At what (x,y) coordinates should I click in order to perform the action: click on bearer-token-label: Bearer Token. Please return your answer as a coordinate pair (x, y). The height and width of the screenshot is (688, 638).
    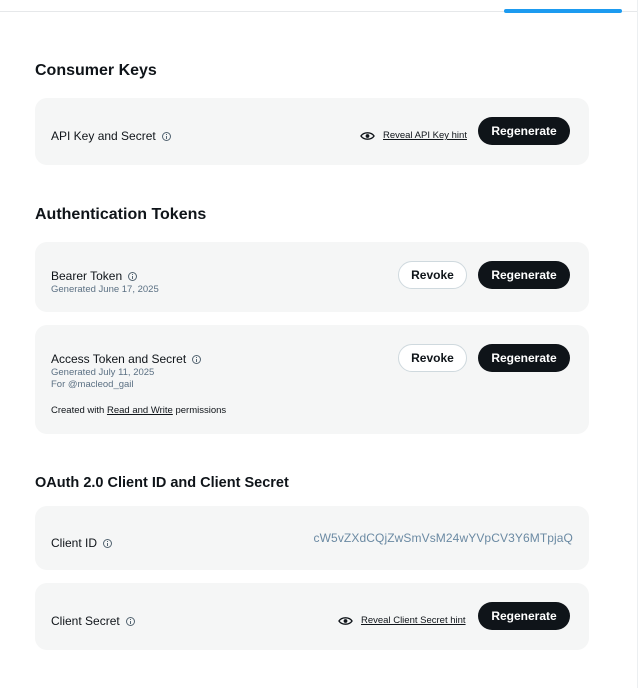
    Looking at the image, I should click on (87, 276).